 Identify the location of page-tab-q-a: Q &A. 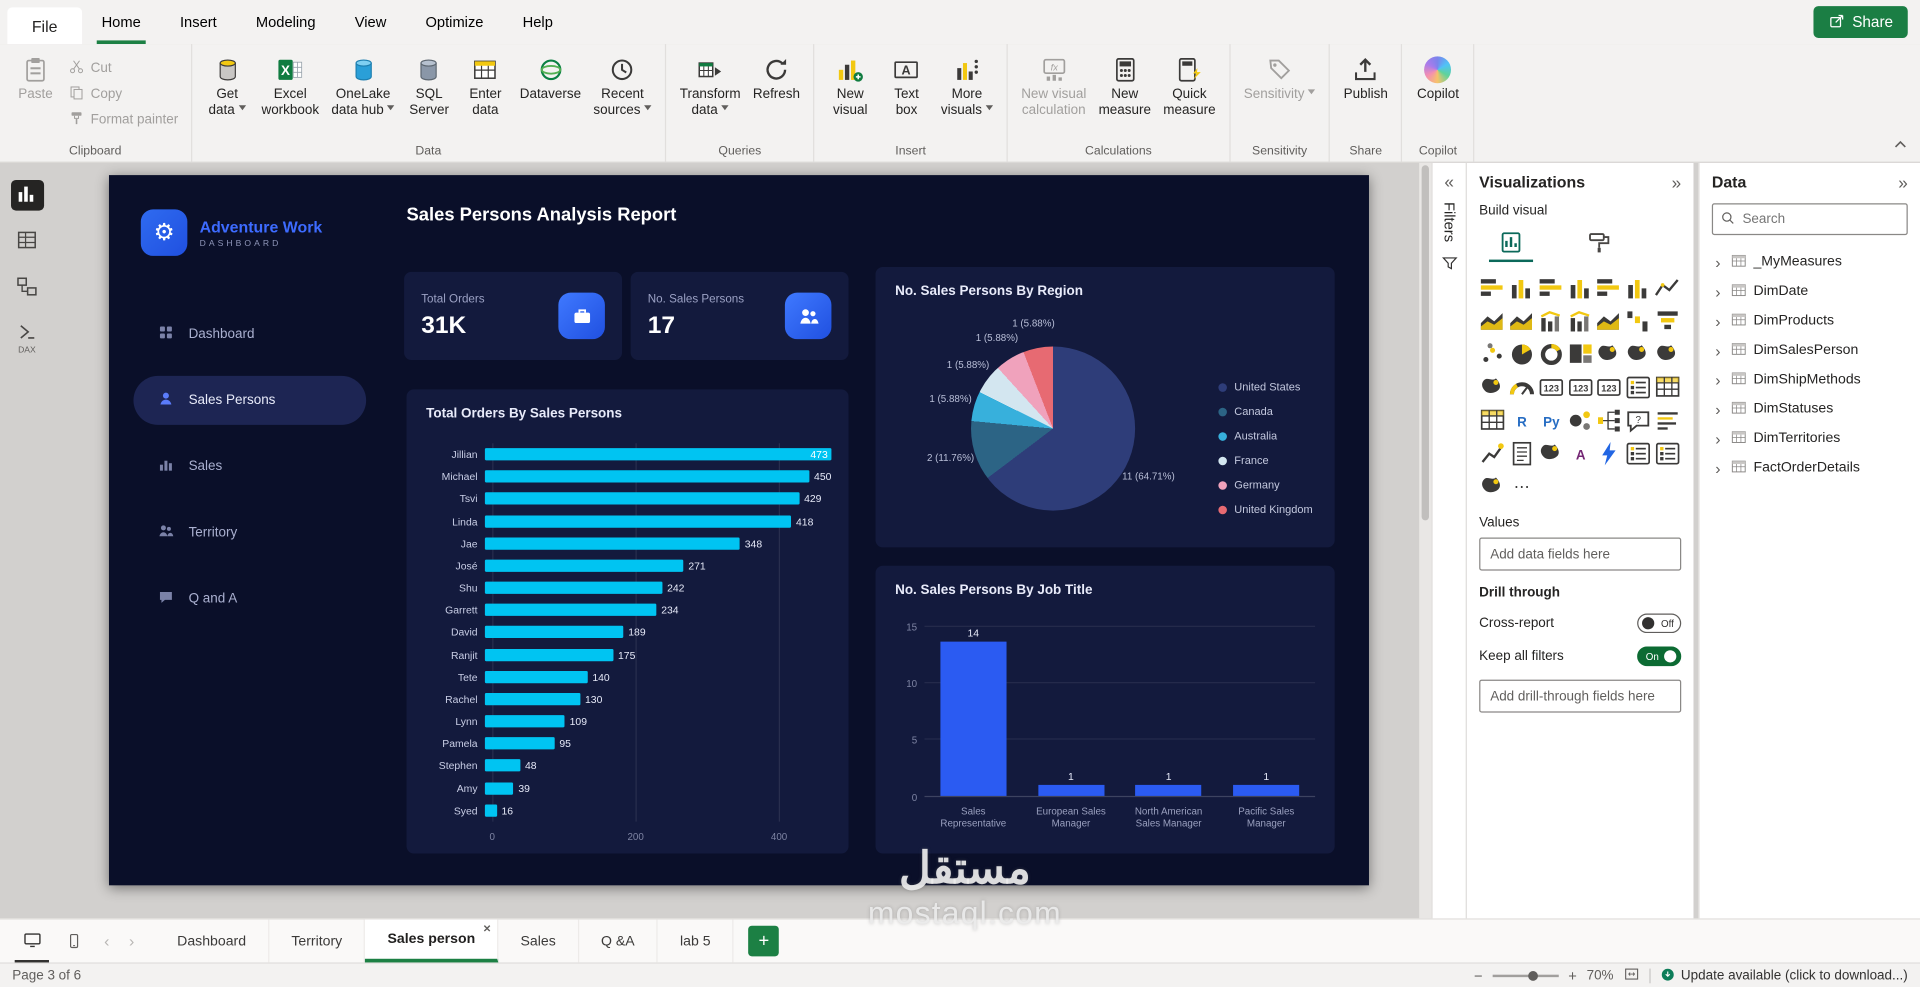
(618, 941).